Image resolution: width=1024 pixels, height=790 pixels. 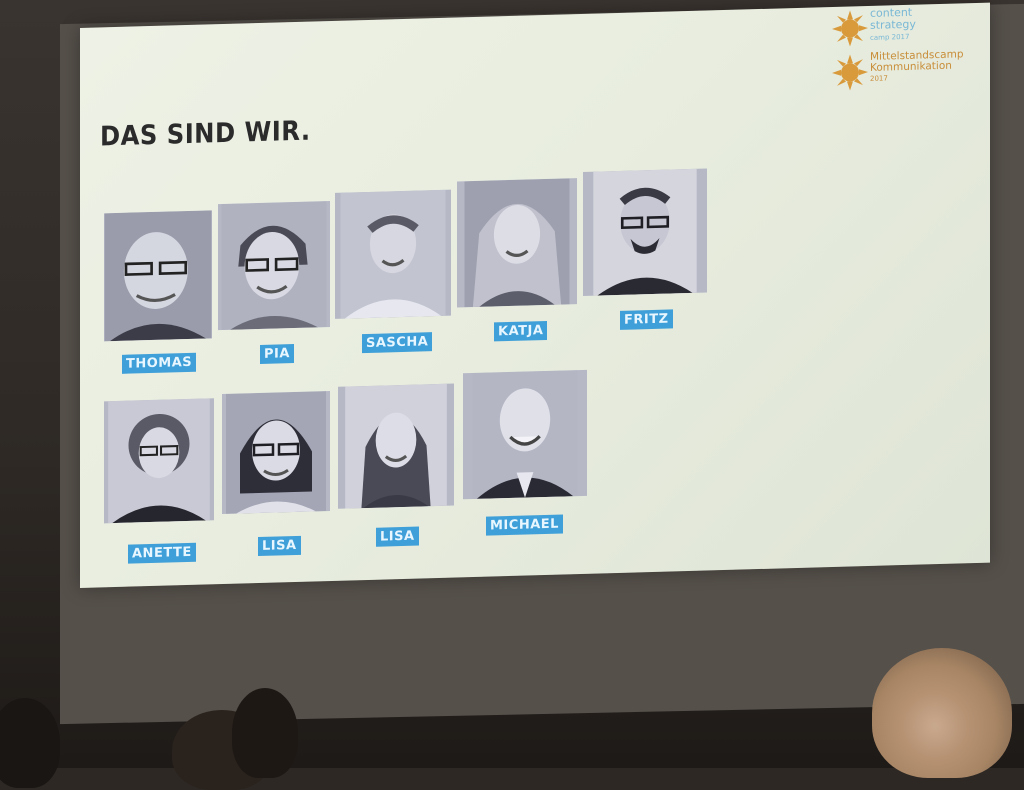 I want to click on team-member-name: ANETTE, so click(x=162, y=553).